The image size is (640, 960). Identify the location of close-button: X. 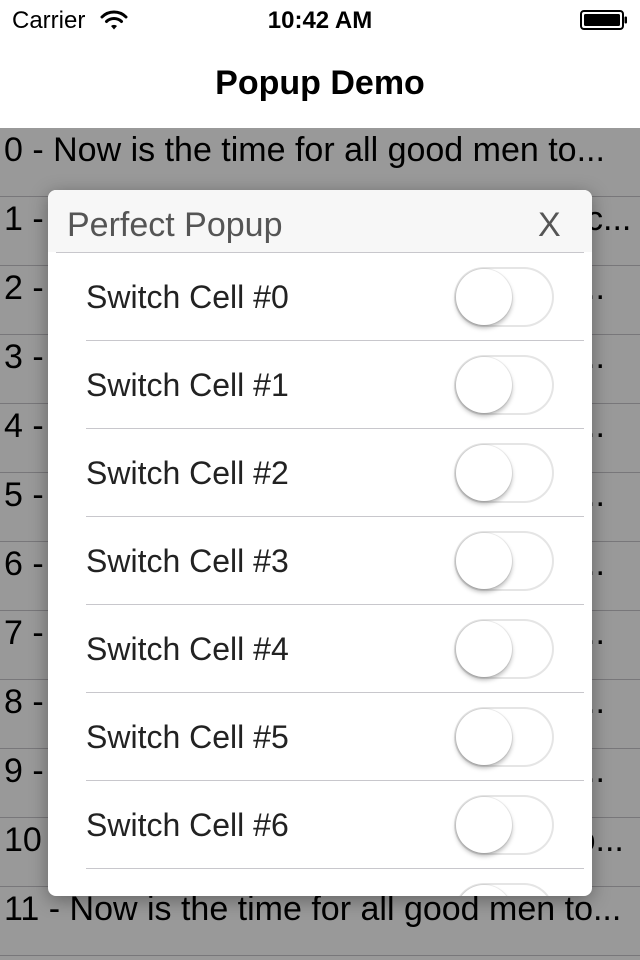
(549, 225).